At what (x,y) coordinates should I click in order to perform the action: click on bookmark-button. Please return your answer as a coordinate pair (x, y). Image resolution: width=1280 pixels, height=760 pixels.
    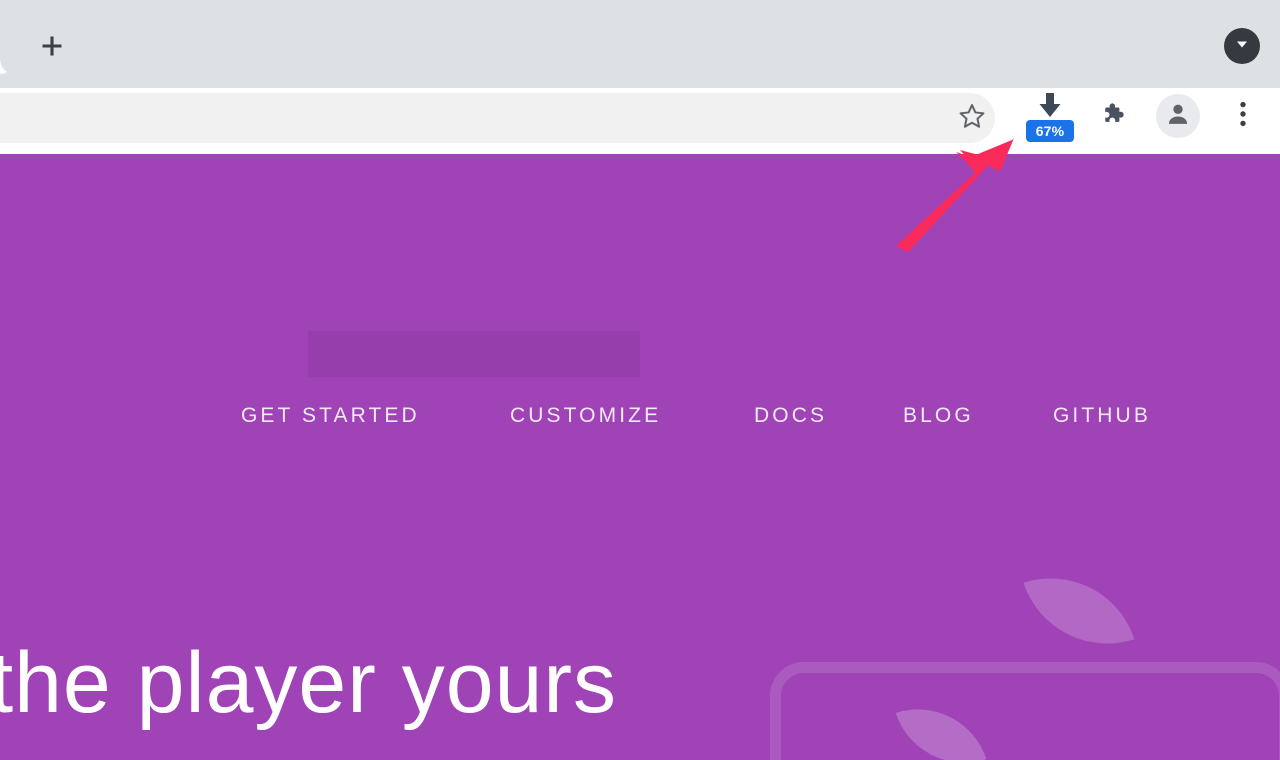
    Looking at the image, I should click on (972, 118).